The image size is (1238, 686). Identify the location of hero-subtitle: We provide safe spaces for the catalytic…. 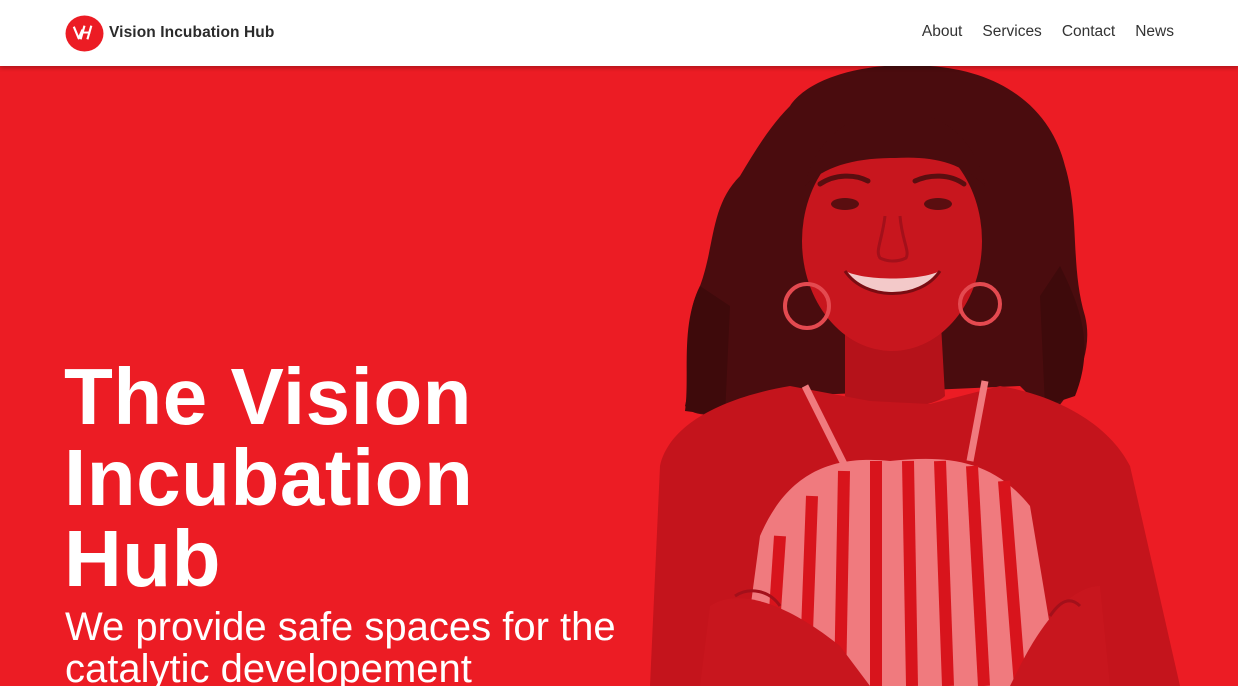
(340, 645).